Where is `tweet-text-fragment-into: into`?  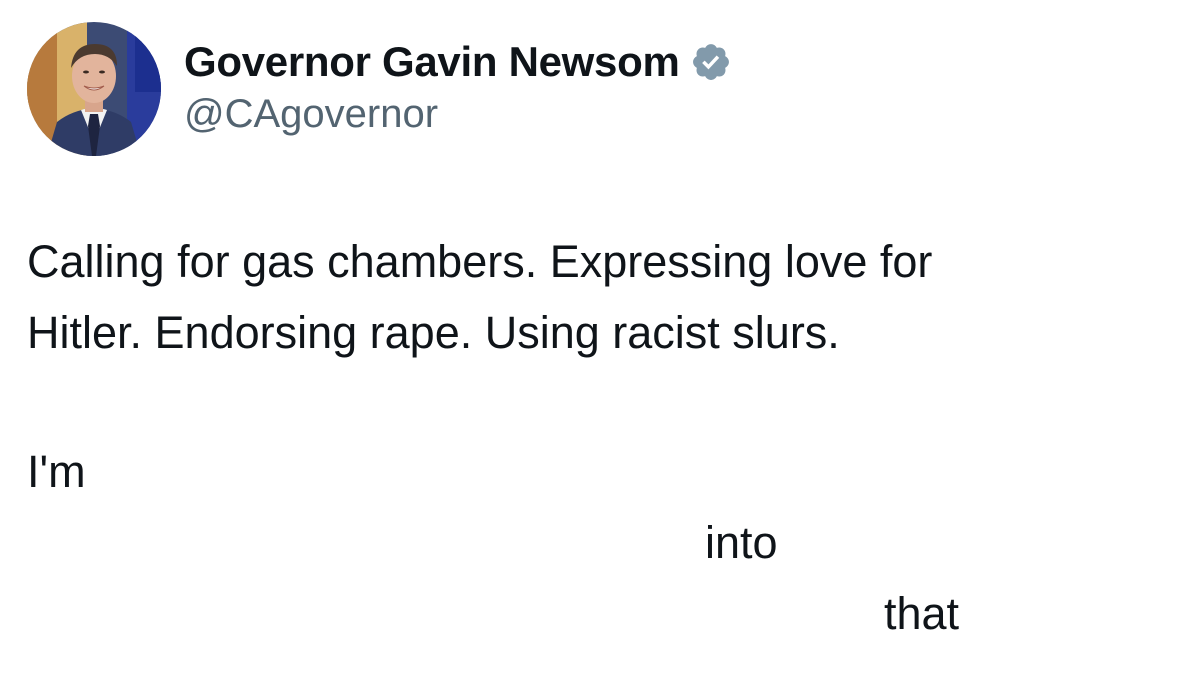
tweet-text-fragment-into: into is located at coordinates (741, 542).